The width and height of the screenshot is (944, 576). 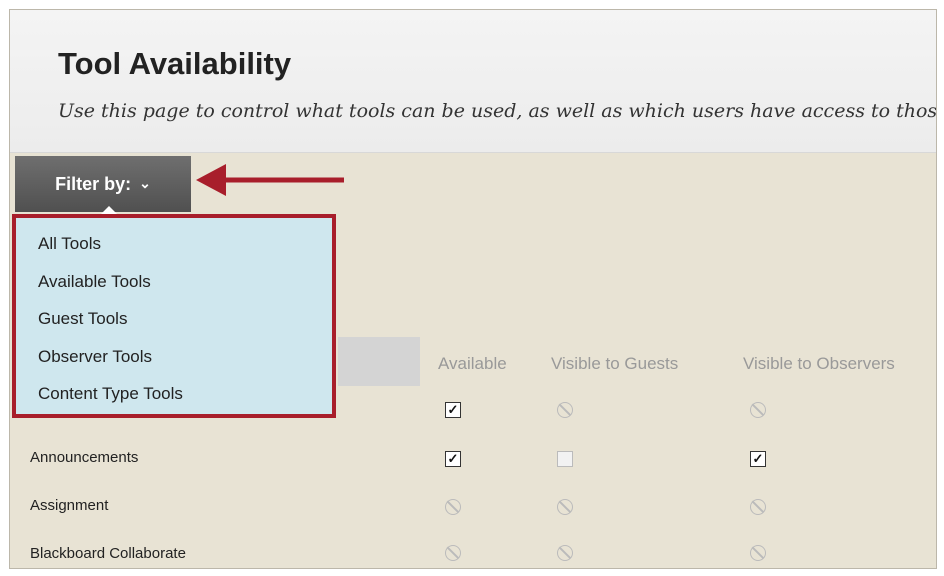 What do you see at coordinates (472, 364) in the screenshot?
I see `column-header-available: Available` at bounding box center [472, 364].